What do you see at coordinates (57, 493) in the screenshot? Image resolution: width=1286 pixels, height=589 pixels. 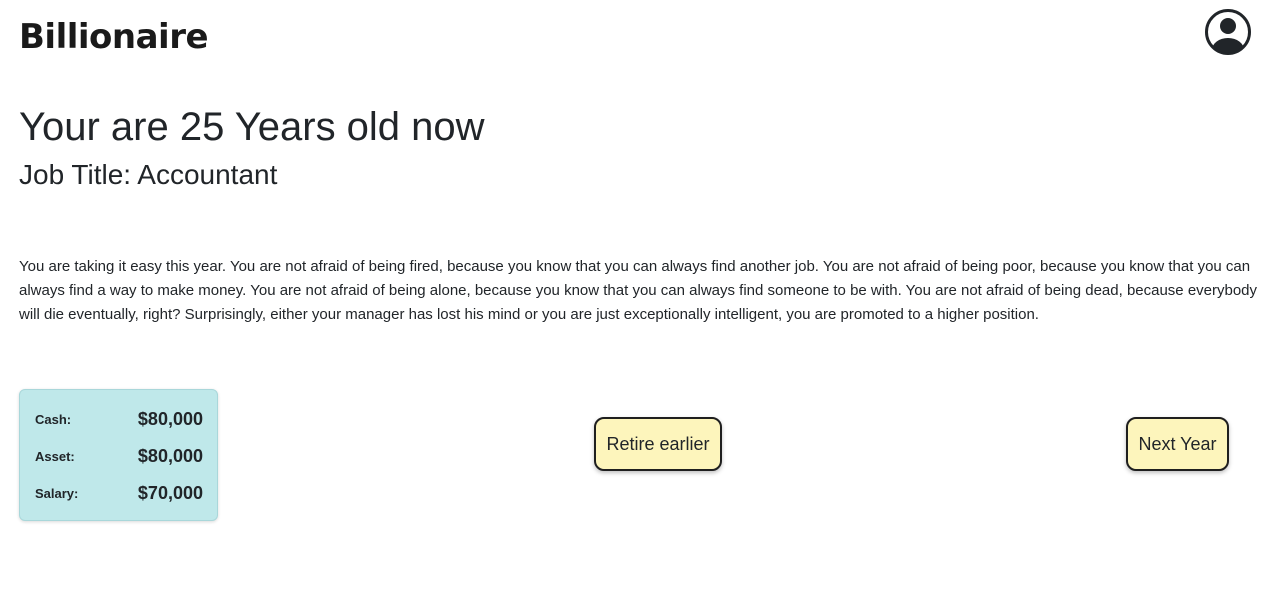 I see `salary-label: Salary:` at bounding box center [57, 493].